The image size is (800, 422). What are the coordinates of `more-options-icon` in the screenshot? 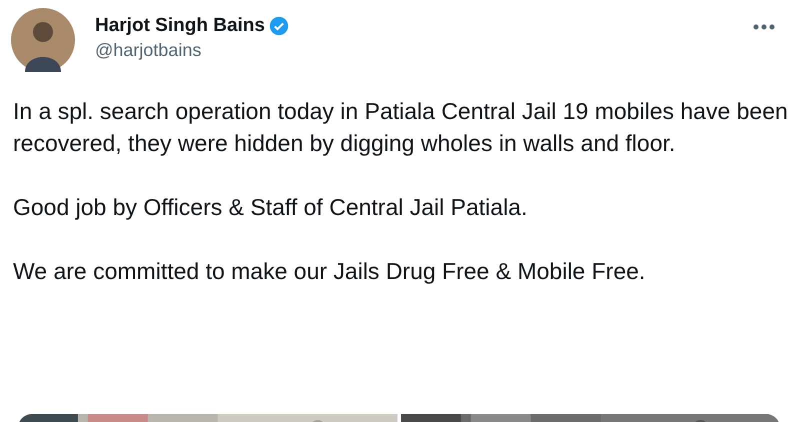 It's located at (764, 27).